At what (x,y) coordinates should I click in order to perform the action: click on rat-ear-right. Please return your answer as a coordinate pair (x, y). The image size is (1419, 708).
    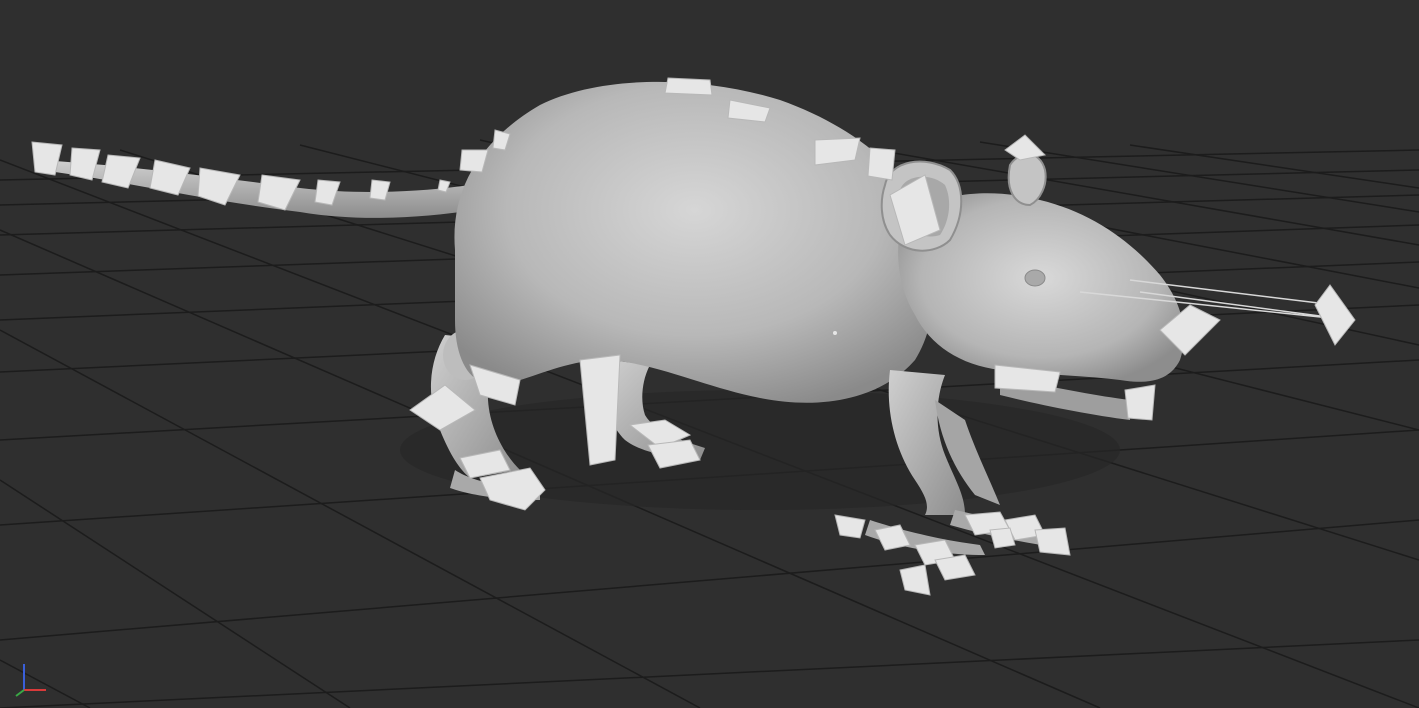
    Looking at the image, I should click on (1027, 180).